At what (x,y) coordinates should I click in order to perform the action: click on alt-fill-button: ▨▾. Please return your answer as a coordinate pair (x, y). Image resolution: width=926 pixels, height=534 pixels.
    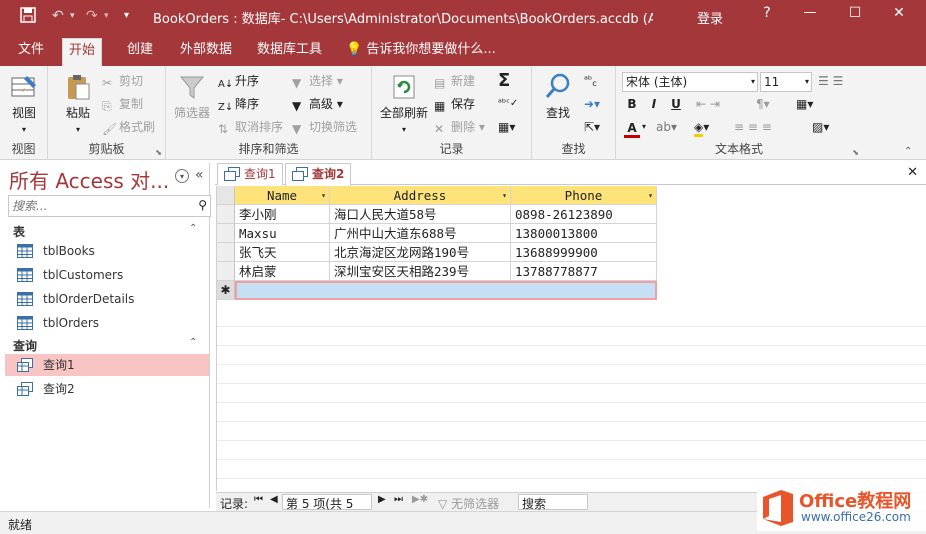
    Looking at the image, I should click on (820, 127).